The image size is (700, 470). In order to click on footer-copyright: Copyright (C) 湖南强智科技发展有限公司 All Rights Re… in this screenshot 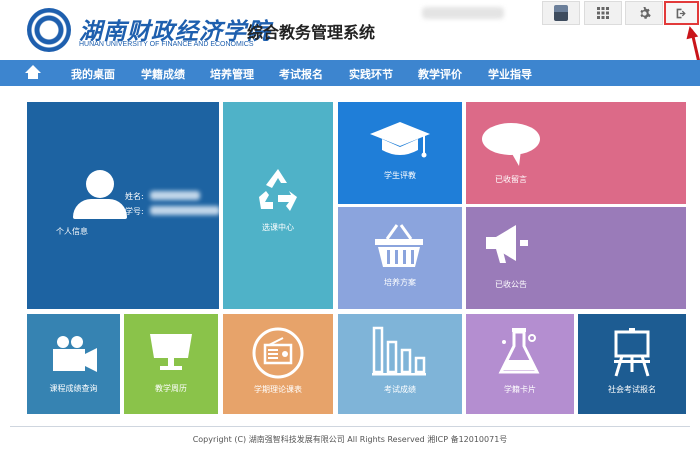, I will do `click(350, 439)`.